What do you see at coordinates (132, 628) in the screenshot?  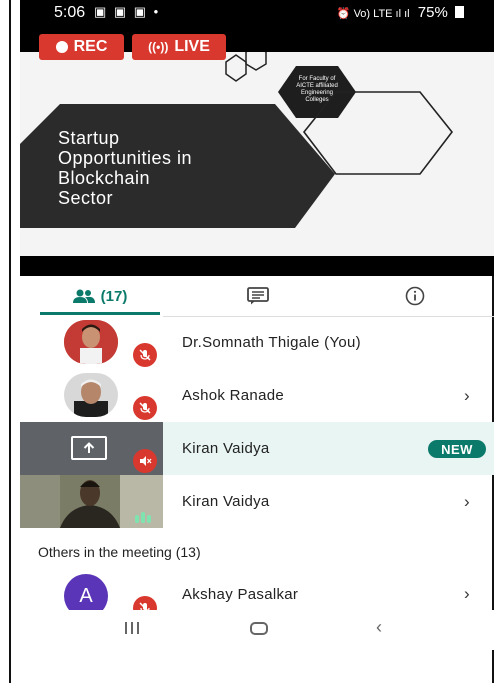 I see `recents-icon` at bounding box center [132, 628].